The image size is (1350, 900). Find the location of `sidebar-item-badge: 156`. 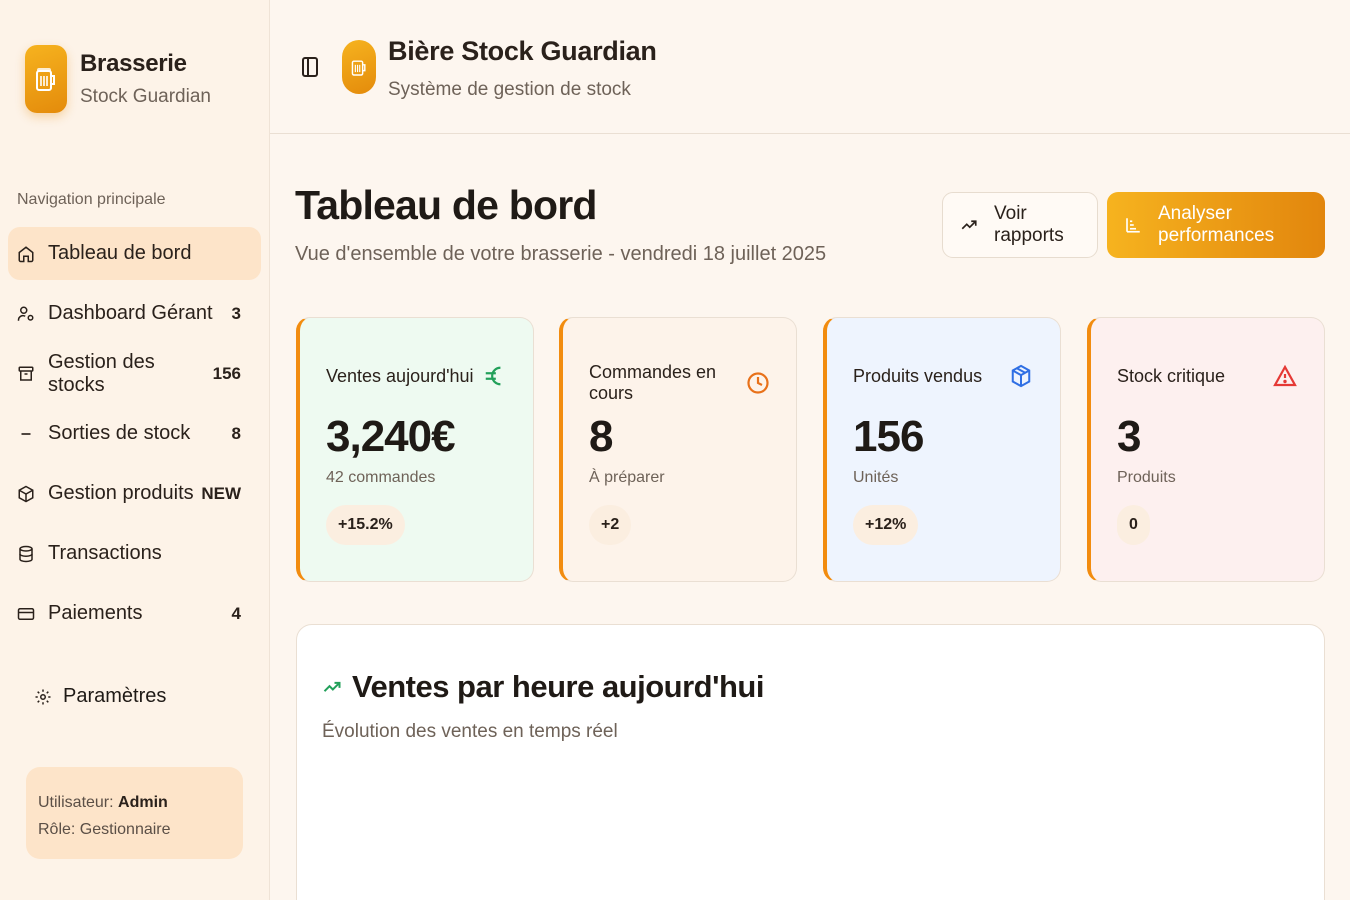

sidebar-item-badge: 156 is located at coordinates (226, 373).